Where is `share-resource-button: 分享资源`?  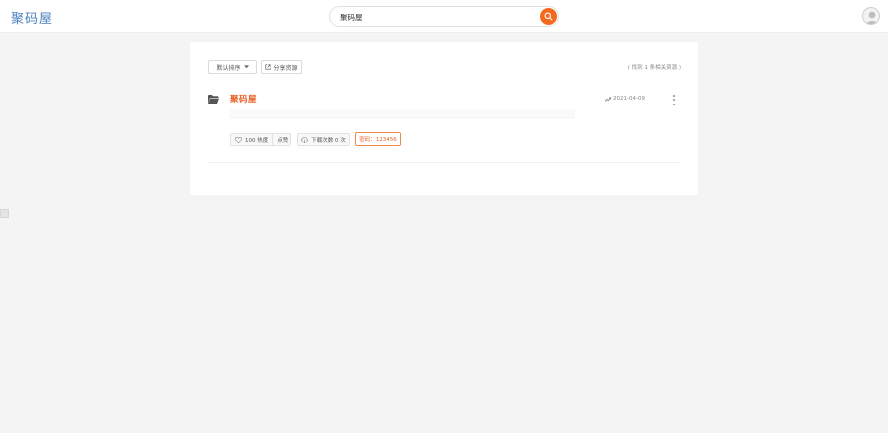
share-resource-button: 分享资源 is located at coordinates (281, 67).